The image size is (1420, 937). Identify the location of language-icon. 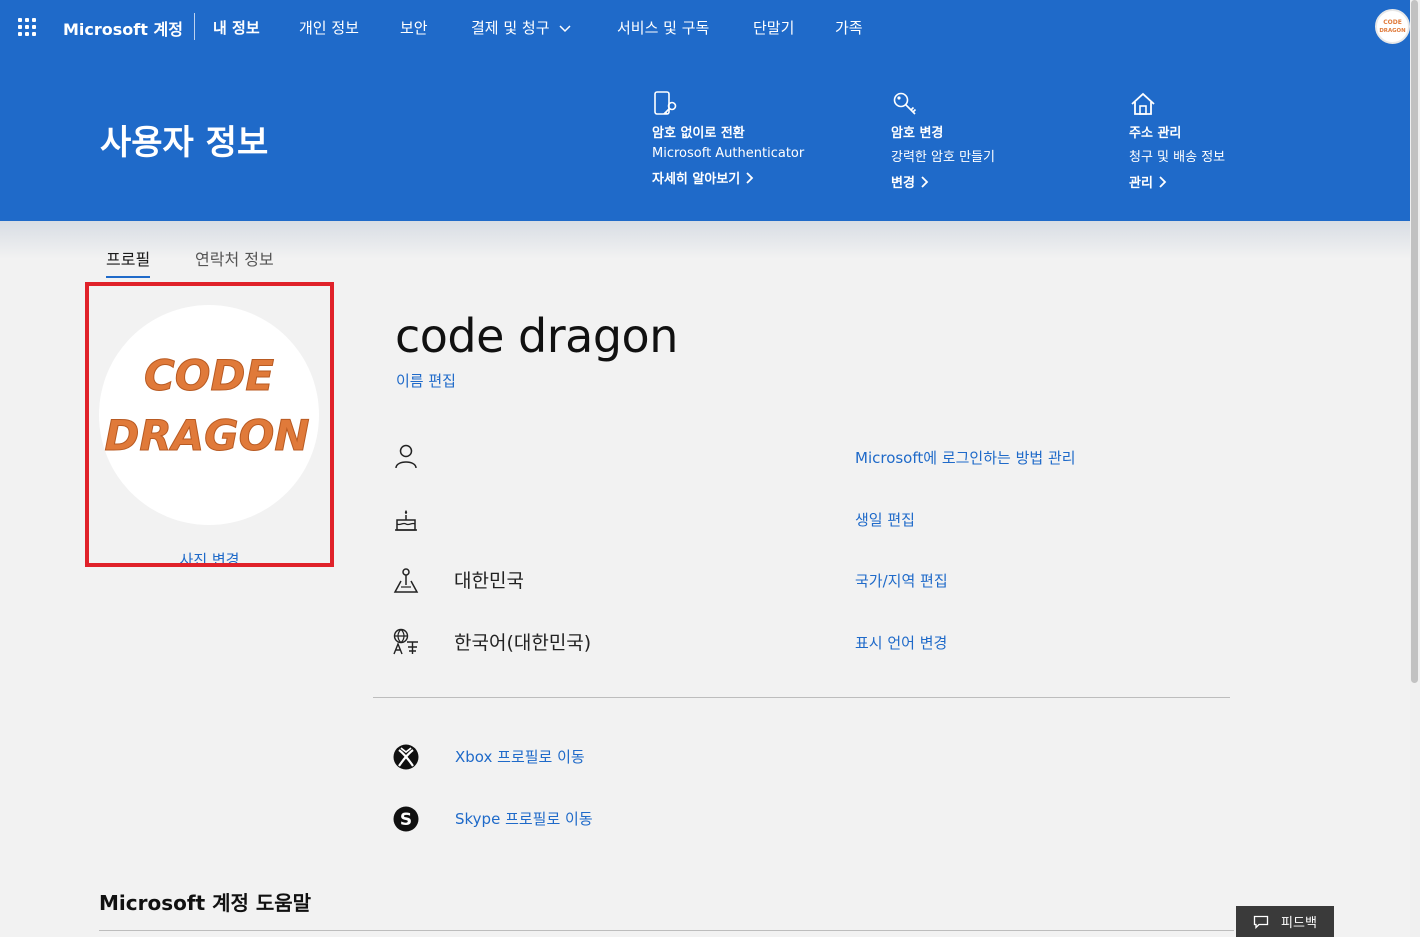
(406, 641).